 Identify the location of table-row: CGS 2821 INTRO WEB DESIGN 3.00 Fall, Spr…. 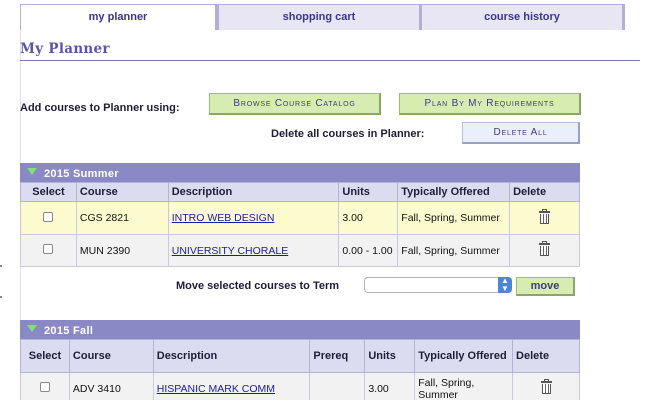
(300, 218).